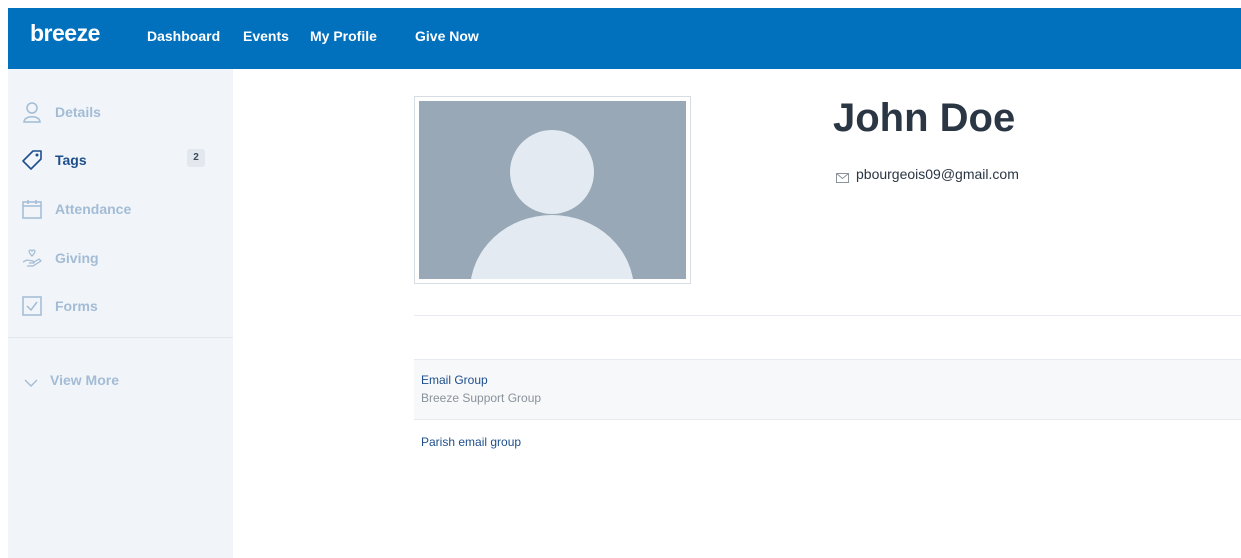  What do you see at coordinates (842, 176) in the screenshot?
I see `envelope-icon` at bounding box center [842, 176].